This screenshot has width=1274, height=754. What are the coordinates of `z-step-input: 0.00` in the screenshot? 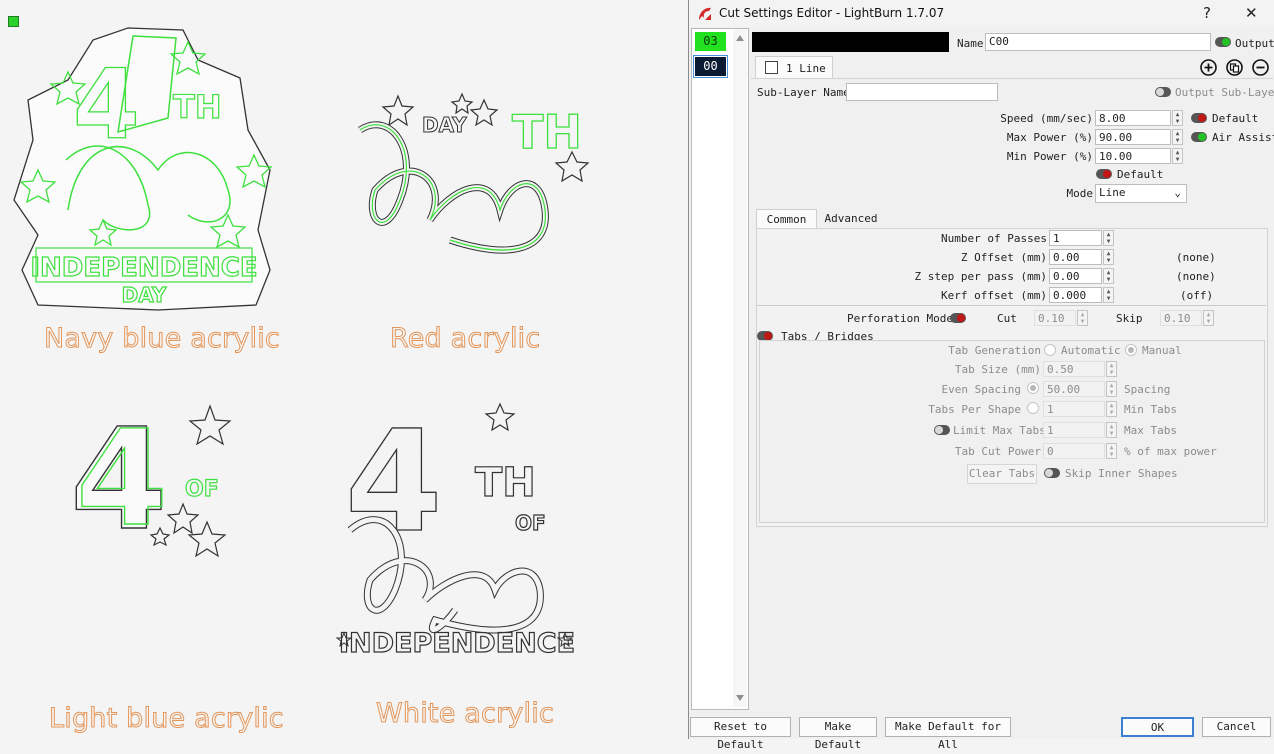 It's located at (1075, 276).